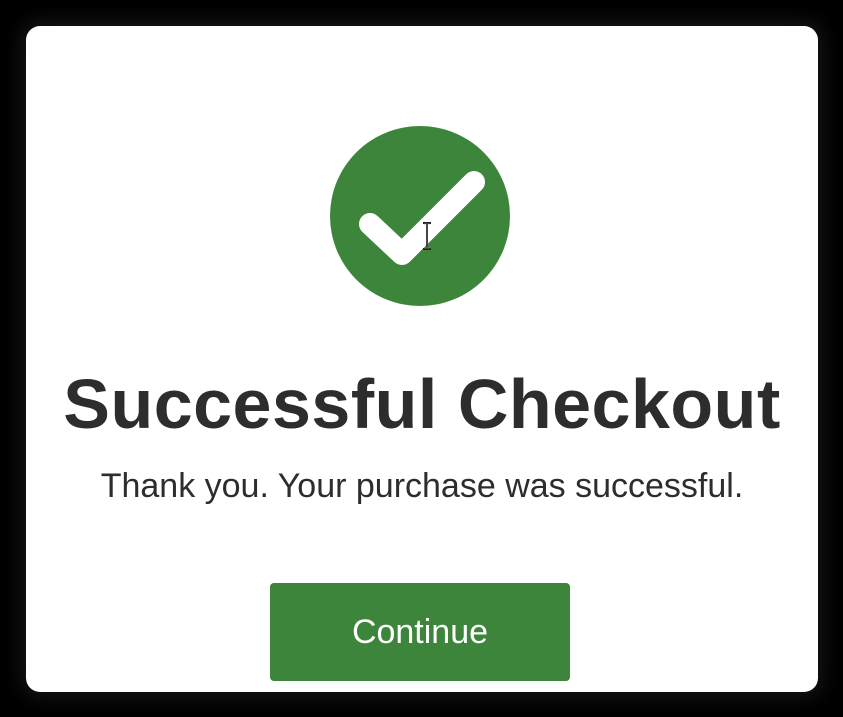 The height and width of the screenshot is (717, 843). Describe the element at coordinates (420, 632) in the screenshot. I see `continue-button: Continue` at that location.